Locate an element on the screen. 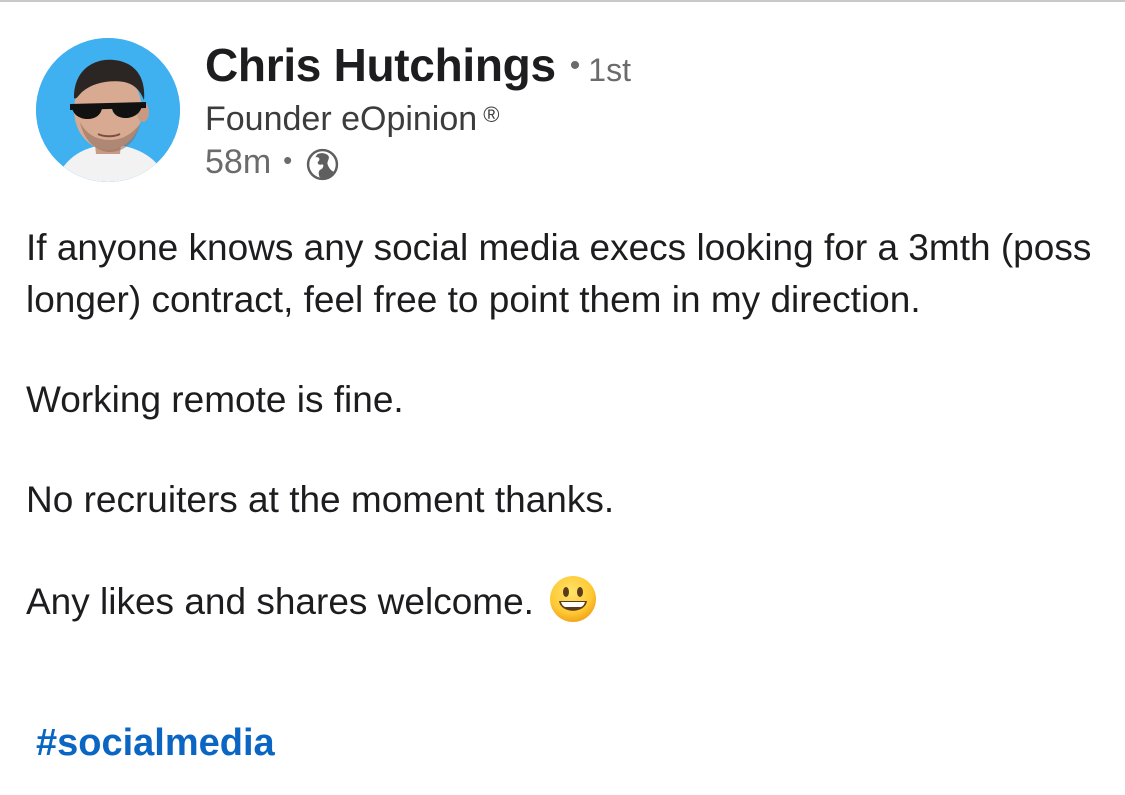 Image resolution: width=1125 pixels, height=795 pixels. author-headline: Founder eOpinion ® is located at coordinates (352, 119).